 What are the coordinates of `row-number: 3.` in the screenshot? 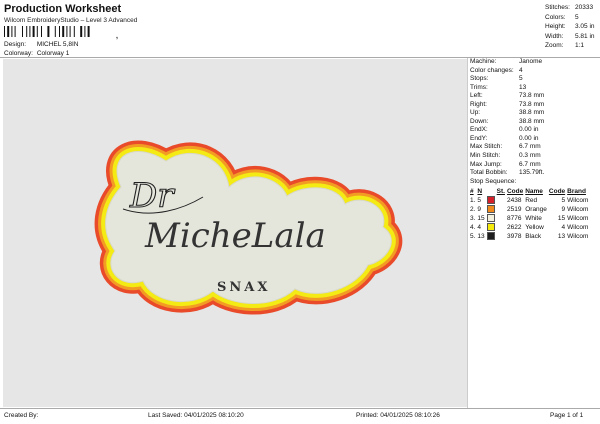 It's located at (473, 219).